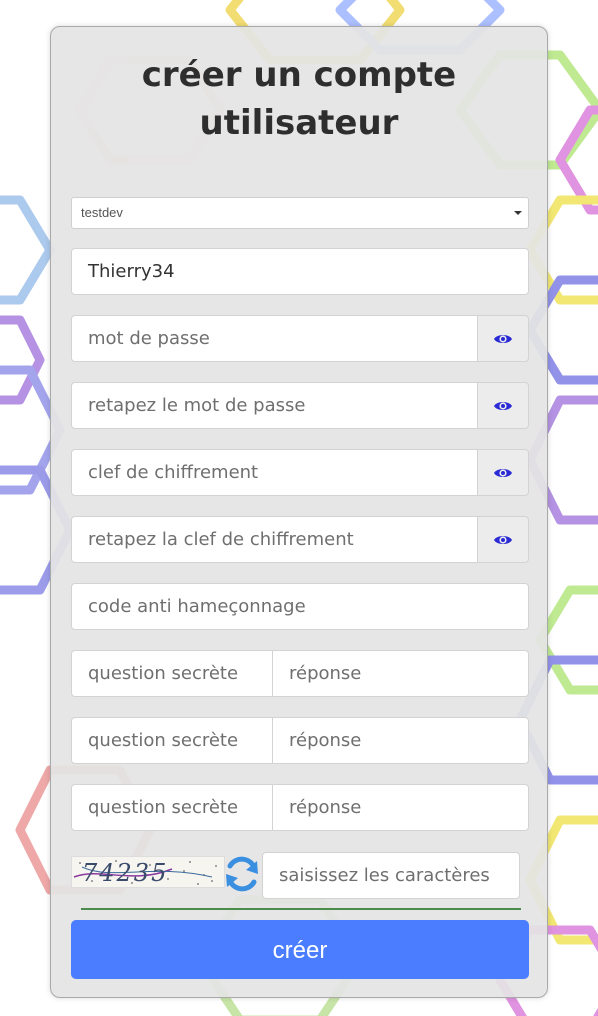 The height and width of the screenshot is (1016, 598). I want to click on username-input: Thierry34, so click(300, 271).